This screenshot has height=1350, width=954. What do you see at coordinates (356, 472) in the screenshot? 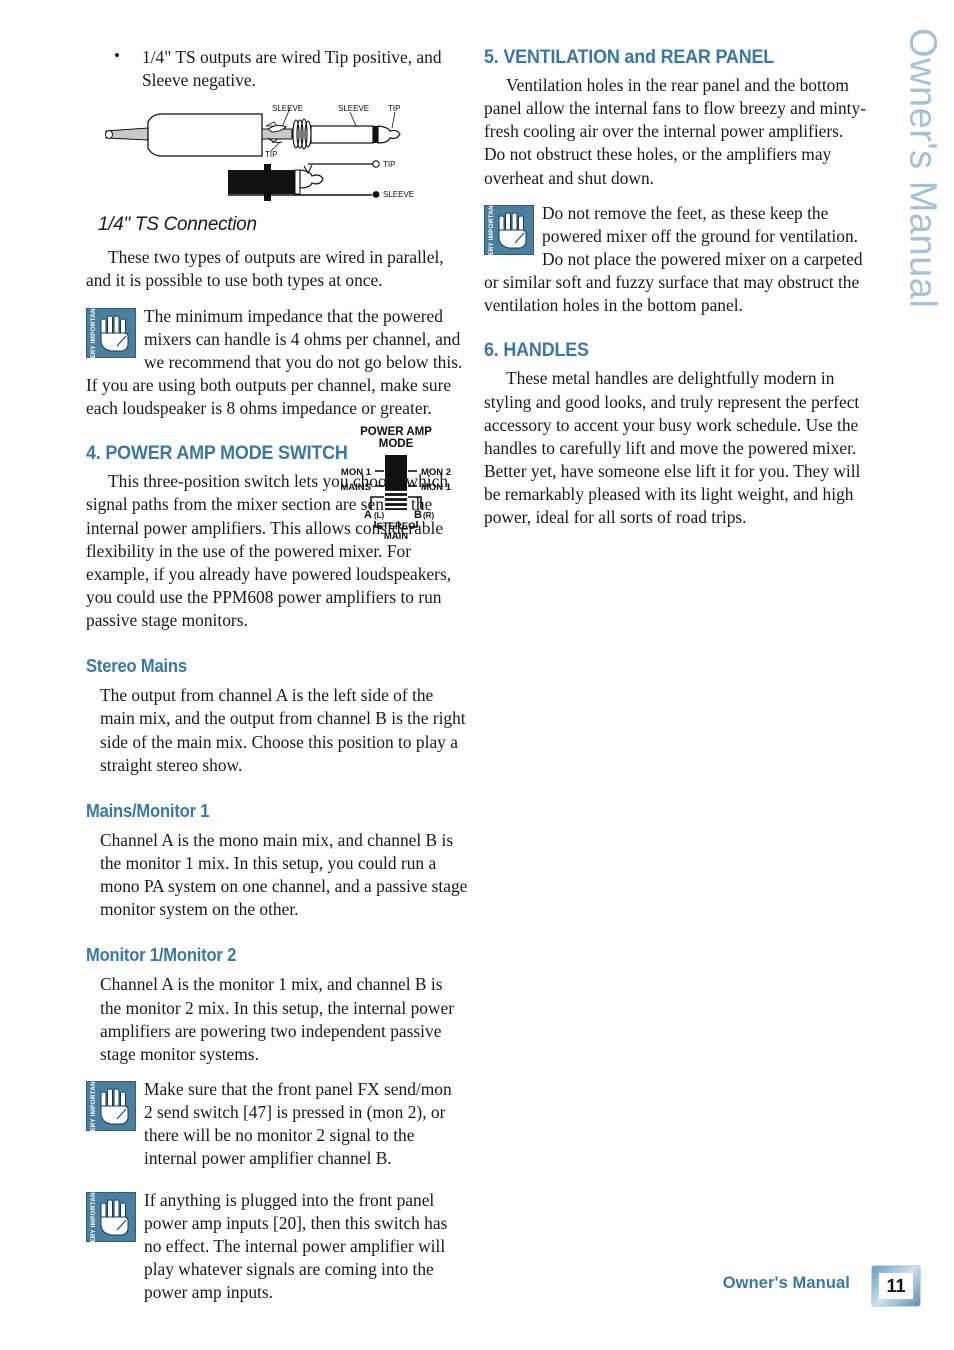
I see `pa-label-mon-1-left: MON 1` at bounding box center [356, 472].